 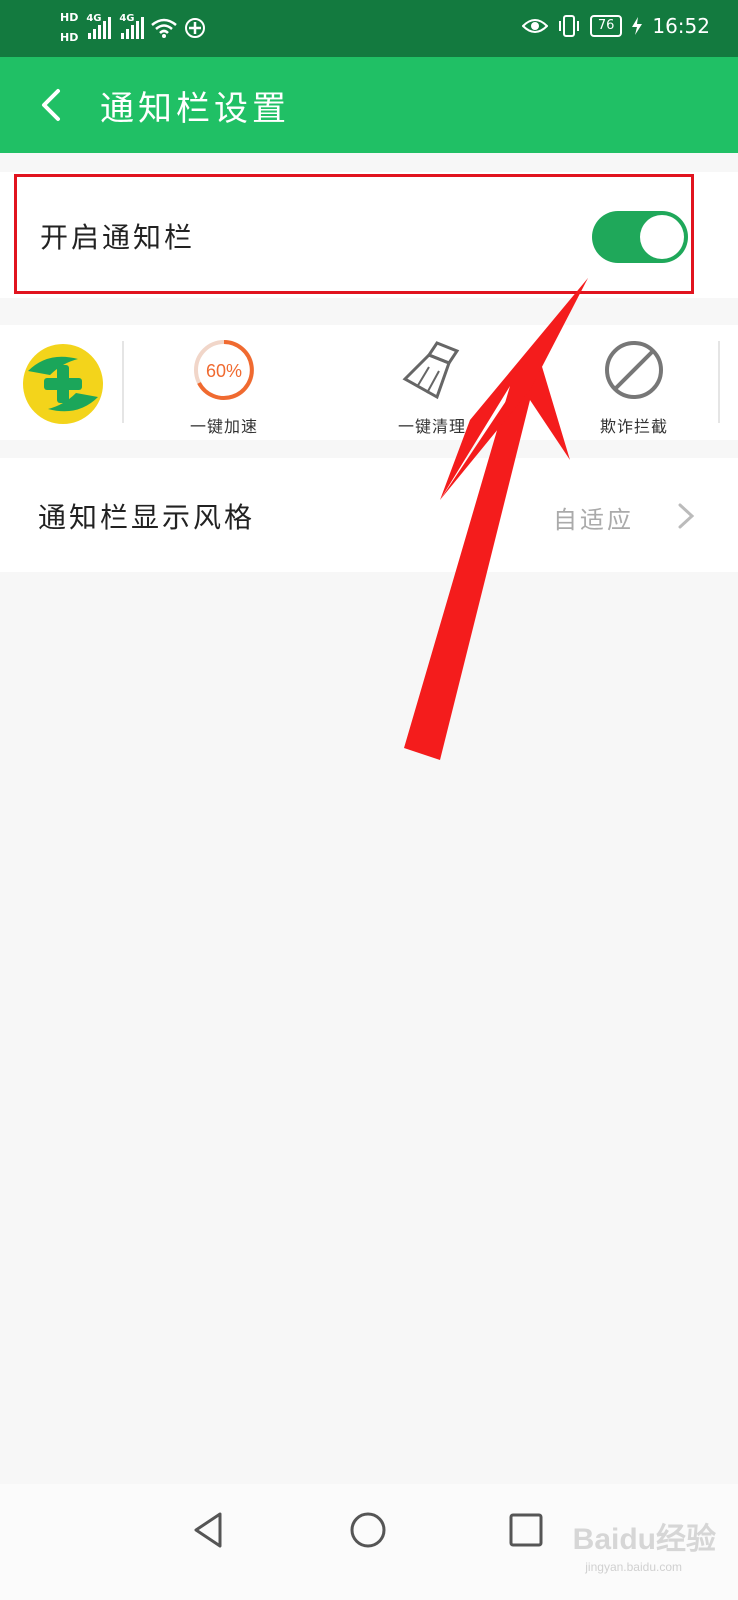 I want to click on eye-comfort-icon, so click(x=534, y=26).